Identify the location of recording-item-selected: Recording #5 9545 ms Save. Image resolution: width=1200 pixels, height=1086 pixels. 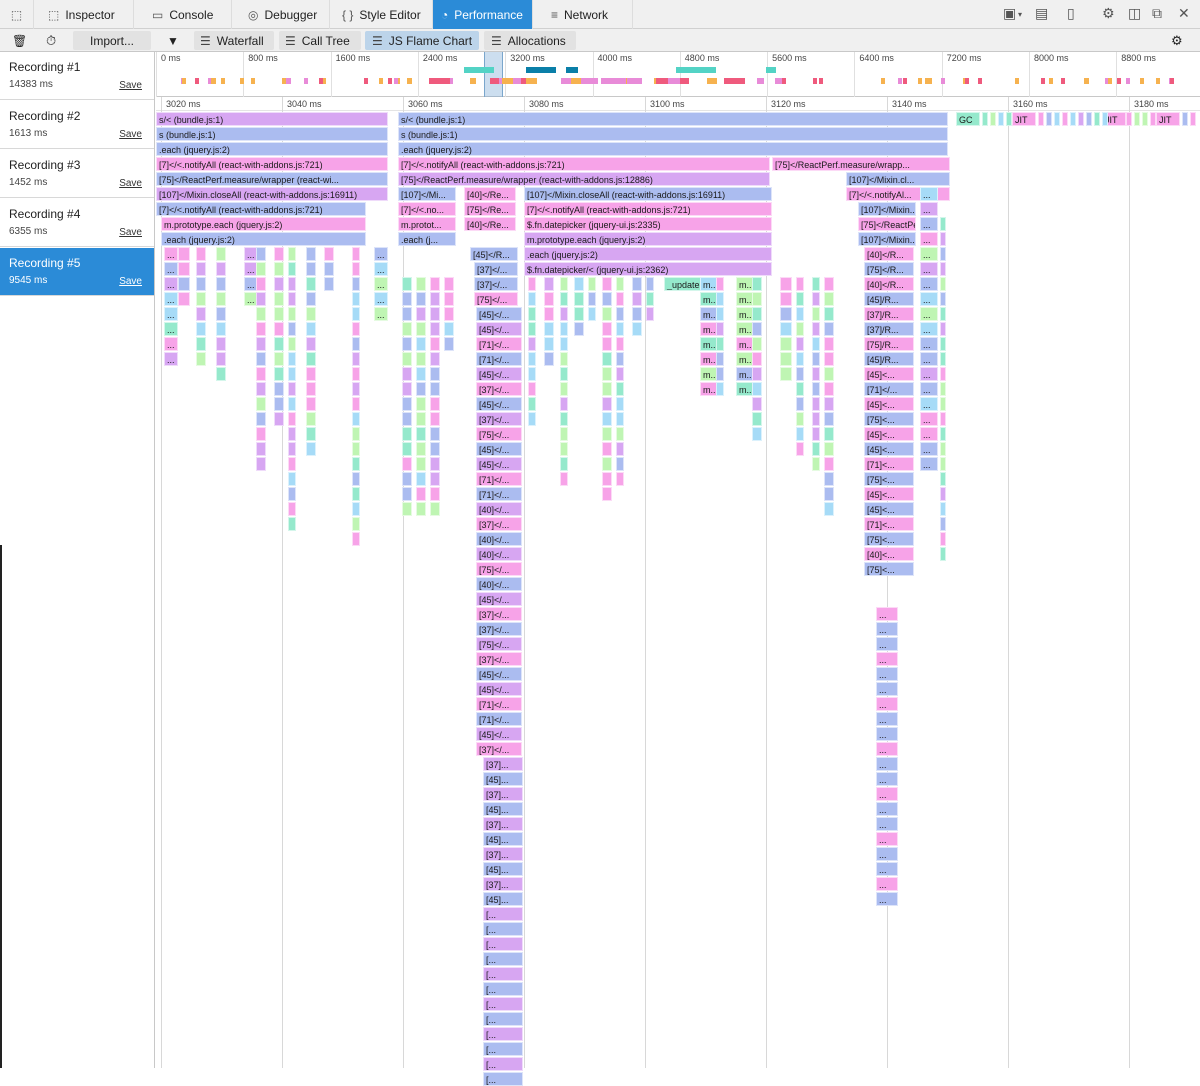
(77, 272).